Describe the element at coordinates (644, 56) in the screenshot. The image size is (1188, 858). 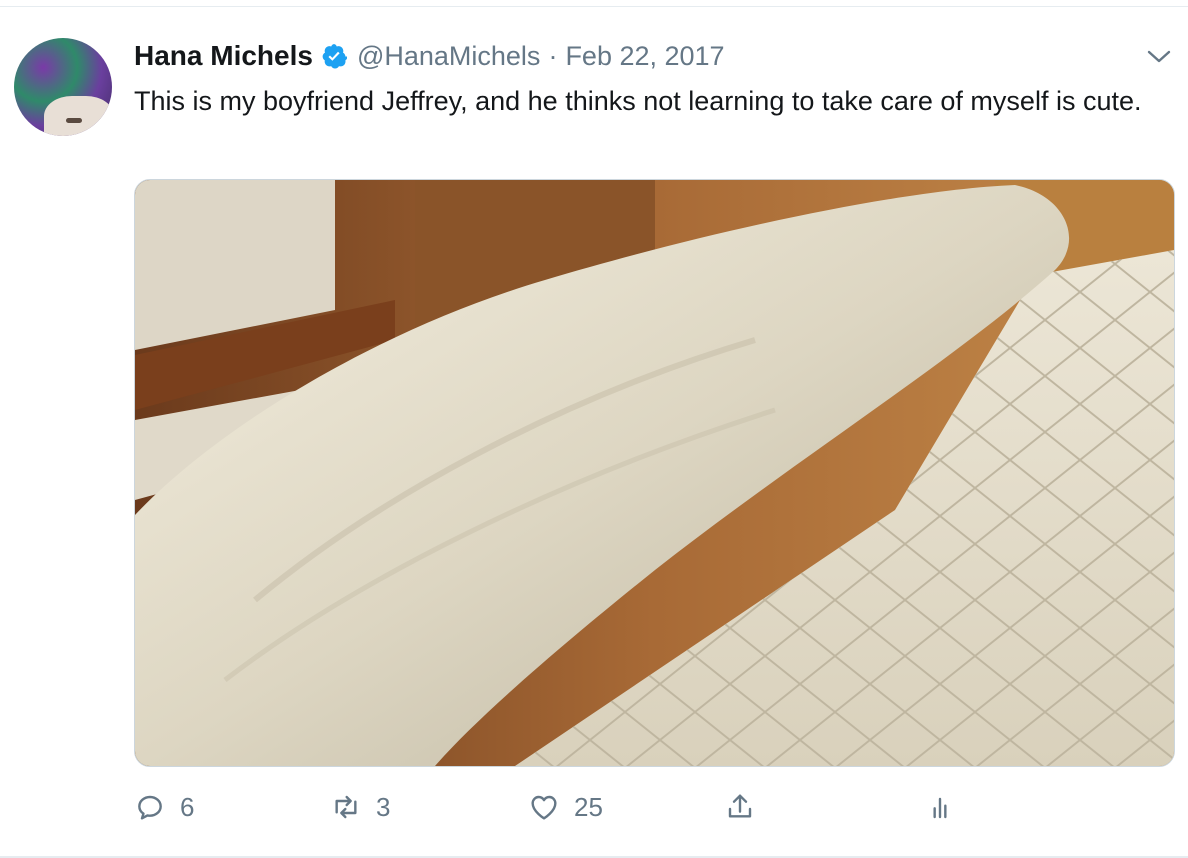
I see `tweet-date: Feb 22, 2017` at that location.